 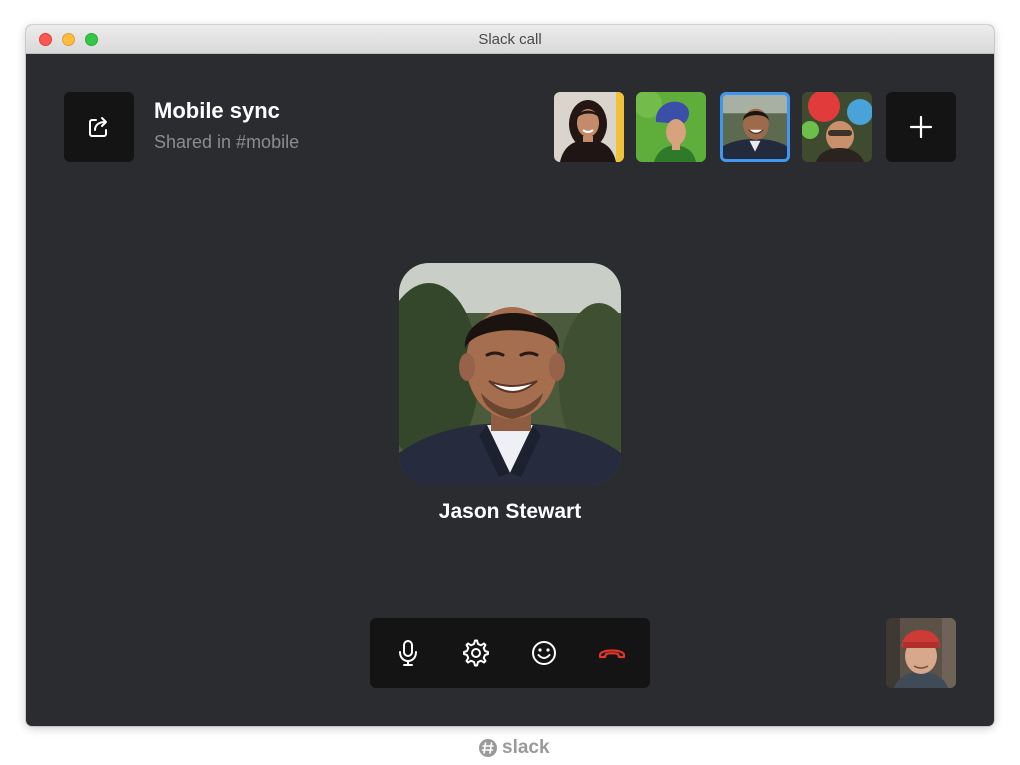 I want to click on call-title: Mobile sync, so click(x=217, y=110).